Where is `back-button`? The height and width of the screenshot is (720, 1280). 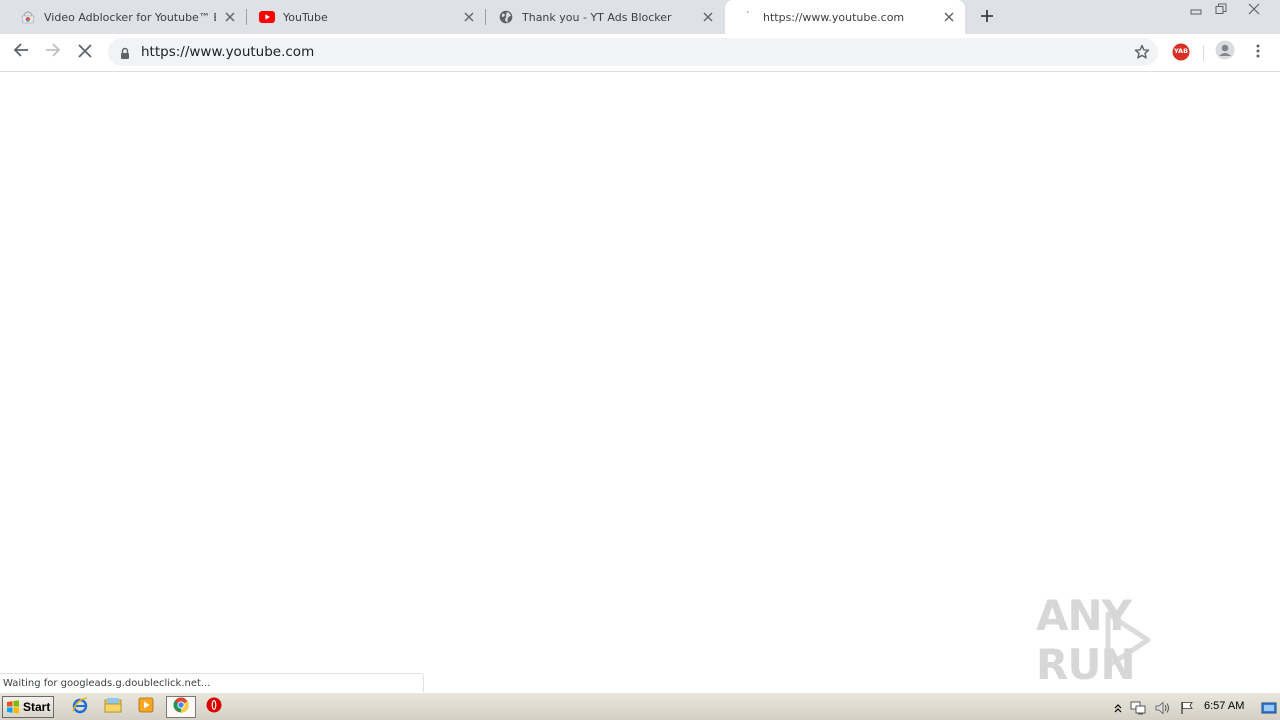 back-button is located at coordinates (21, 52).